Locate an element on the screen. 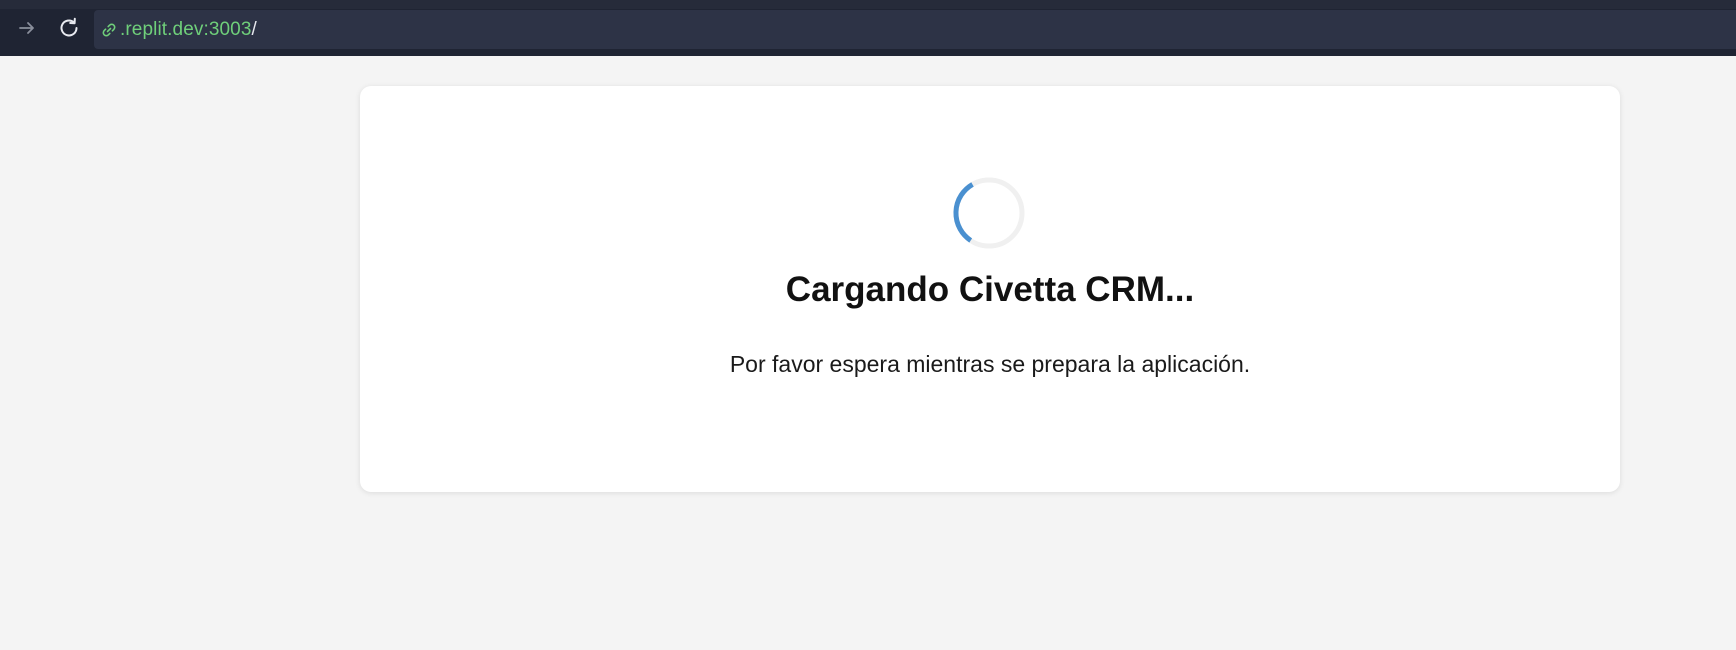 This screenshot has width=1736, height=650. address-bar: .replit.dev:3003/ is located at coordinates (915, 29).